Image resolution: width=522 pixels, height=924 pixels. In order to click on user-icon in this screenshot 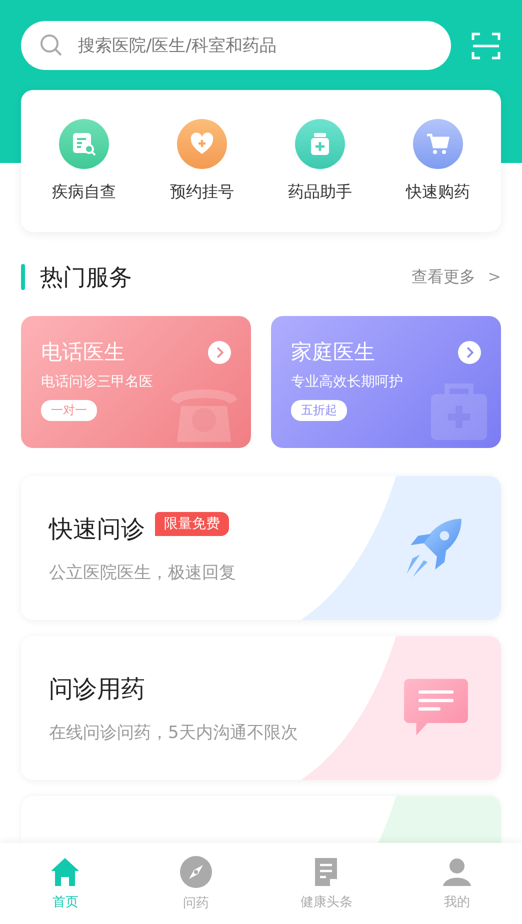, I will do `click(457, 871)`.